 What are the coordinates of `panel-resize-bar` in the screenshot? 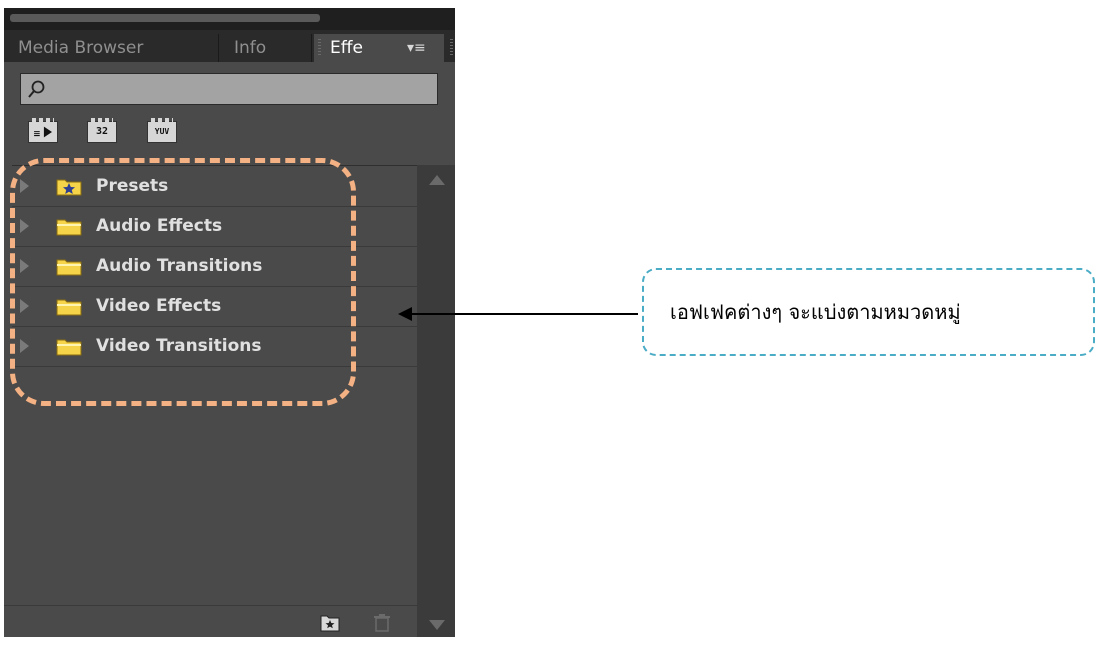 It's located at (165, 18).